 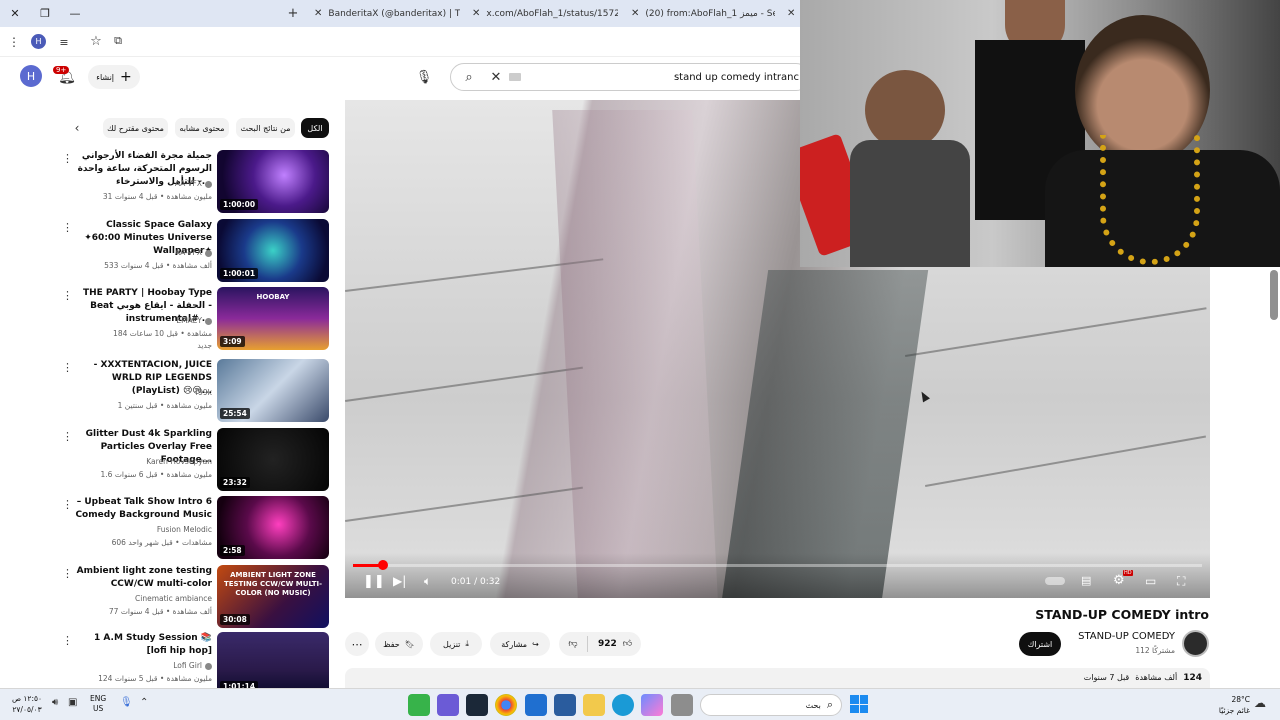 I want to click on channel-name: EMAEY, so click(x=142, y=320).